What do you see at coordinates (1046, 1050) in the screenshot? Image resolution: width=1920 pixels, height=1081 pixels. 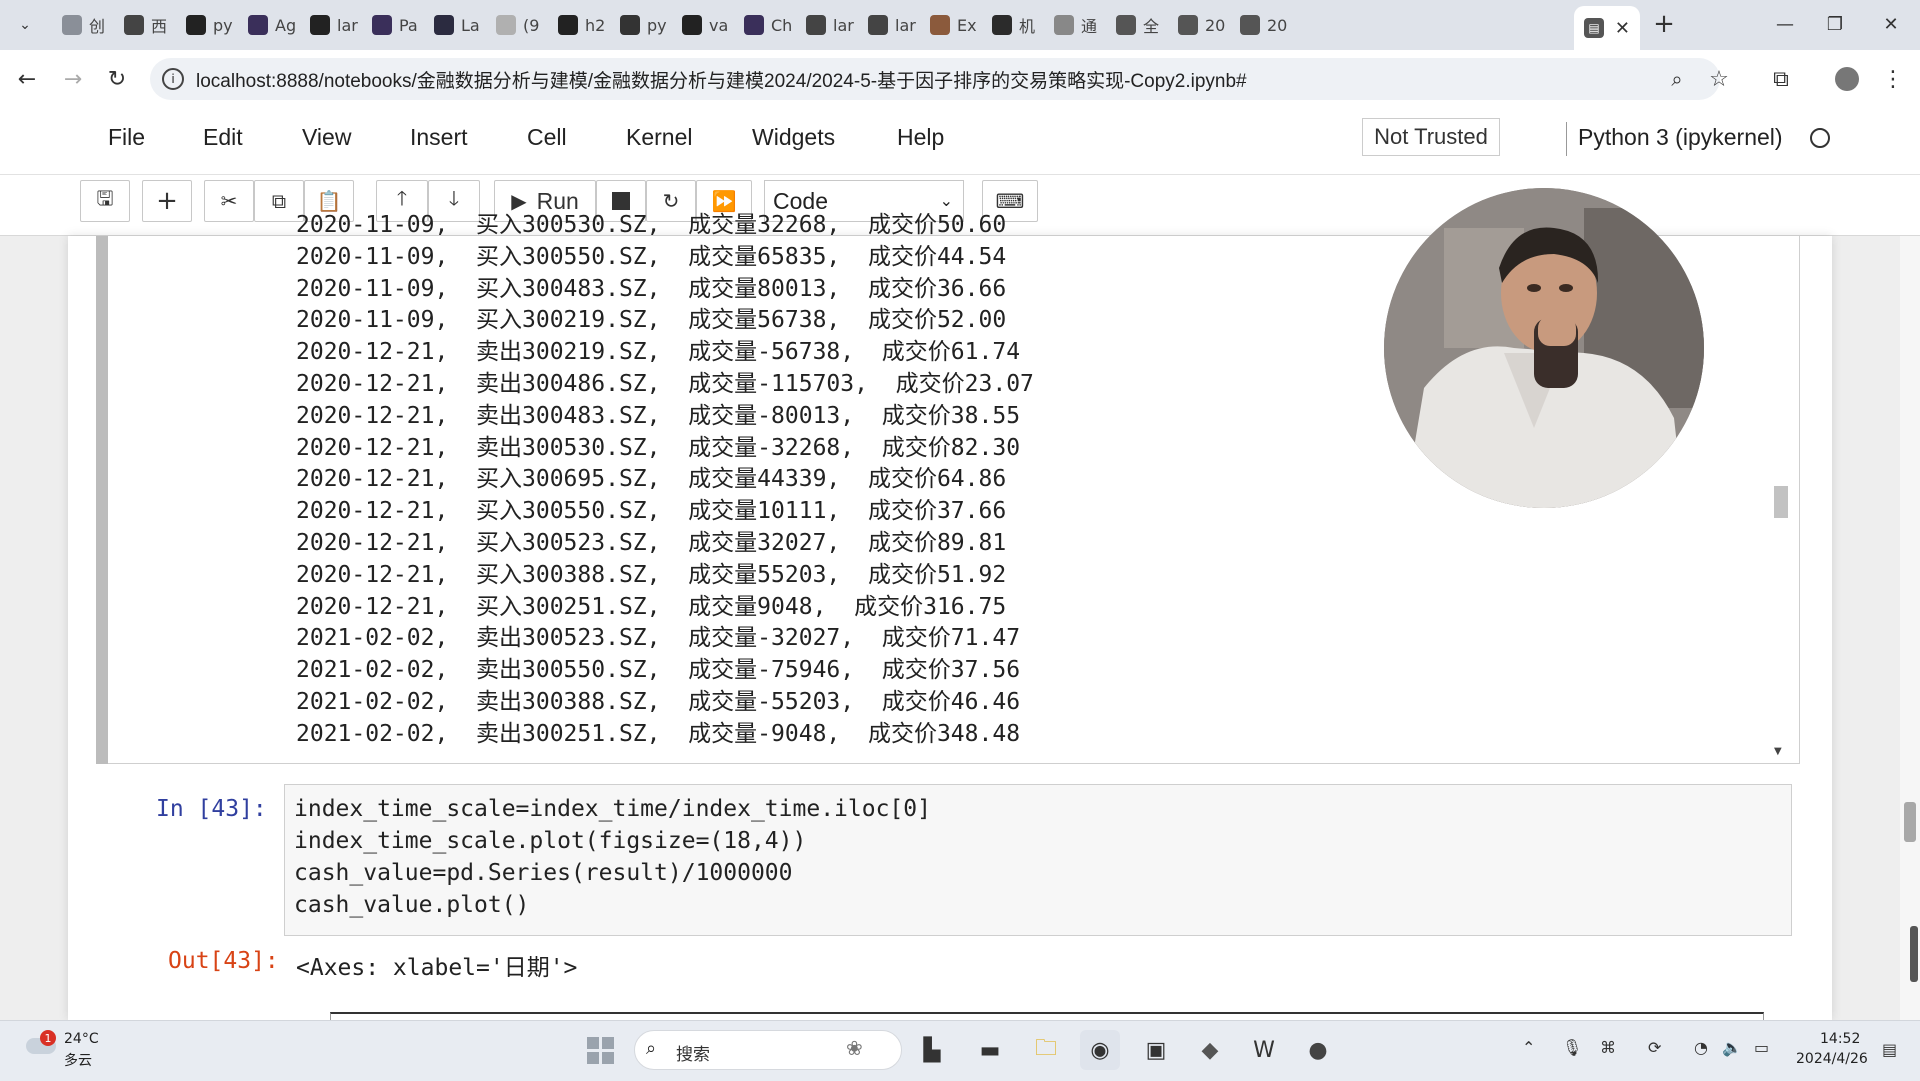 I see `taskbar-app-folder: 🗀` at bounding box center [1046, 1050].